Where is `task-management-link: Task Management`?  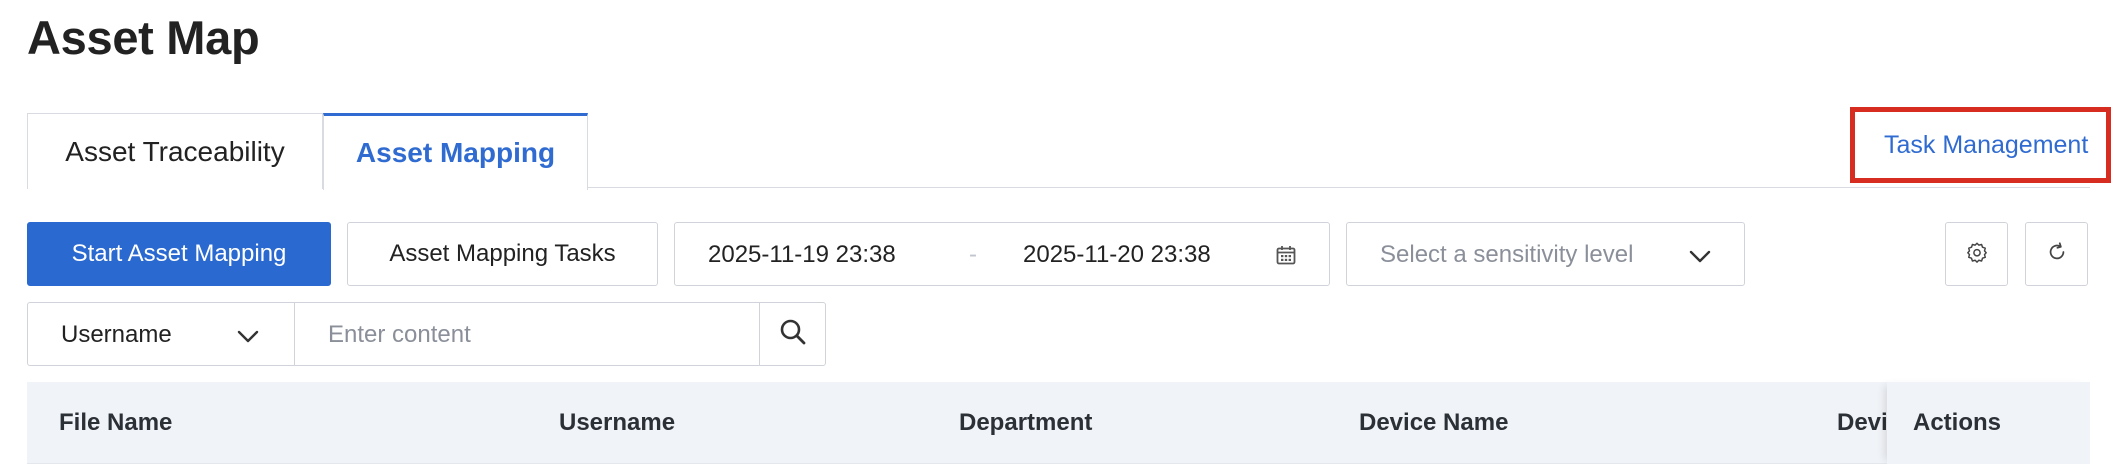 task-management-link: Task Management is located at coordinates (1986, 145).